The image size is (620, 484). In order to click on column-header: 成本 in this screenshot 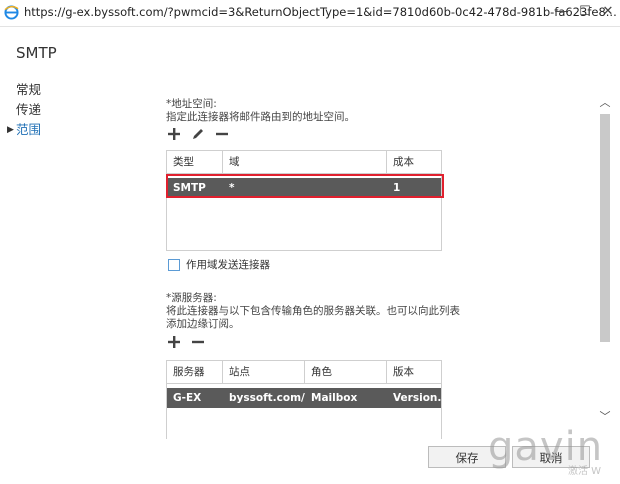, I will do `click(414, 162)`.